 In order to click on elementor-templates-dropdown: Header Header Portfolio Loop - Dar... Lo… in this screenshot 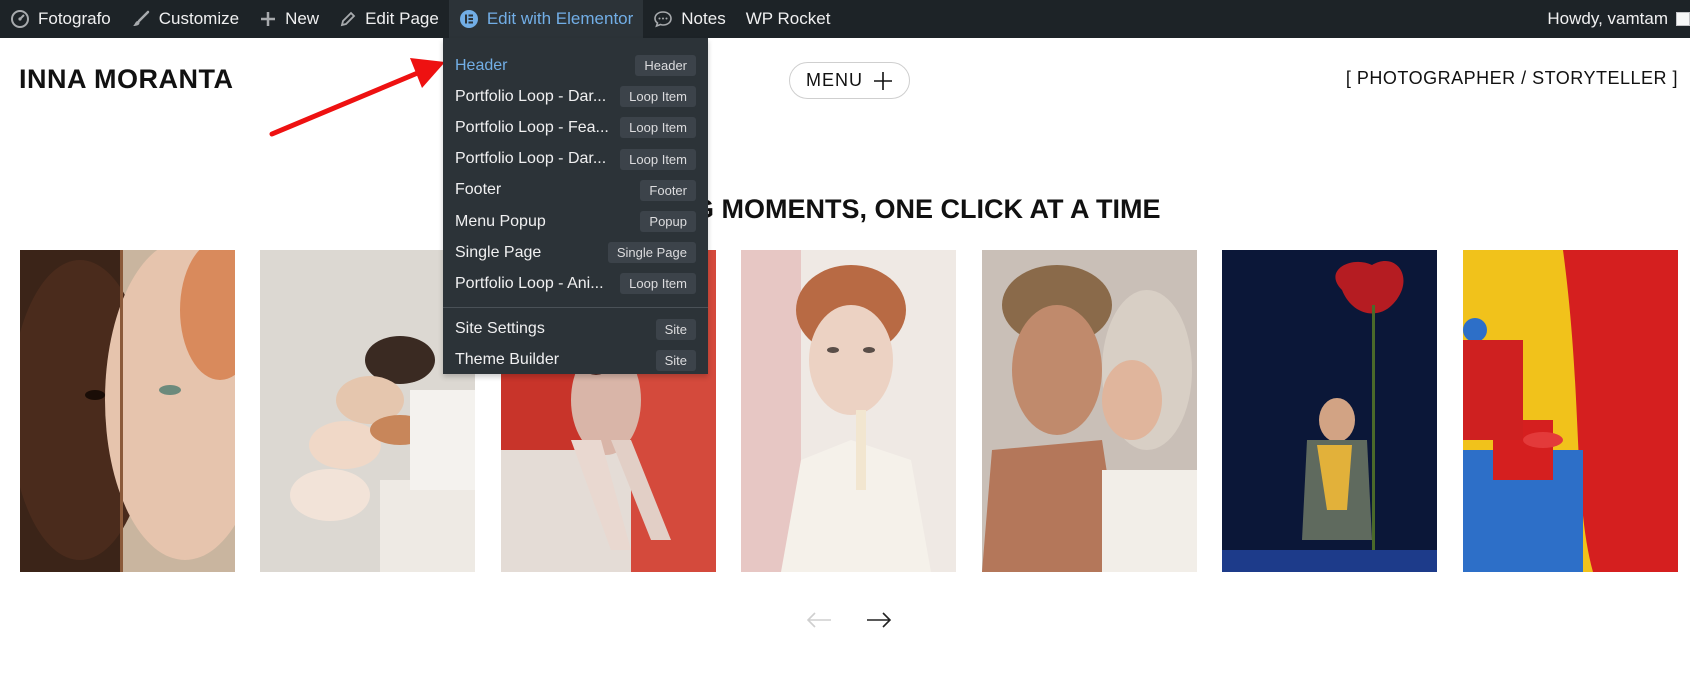, I will do `click(575, 206)`.